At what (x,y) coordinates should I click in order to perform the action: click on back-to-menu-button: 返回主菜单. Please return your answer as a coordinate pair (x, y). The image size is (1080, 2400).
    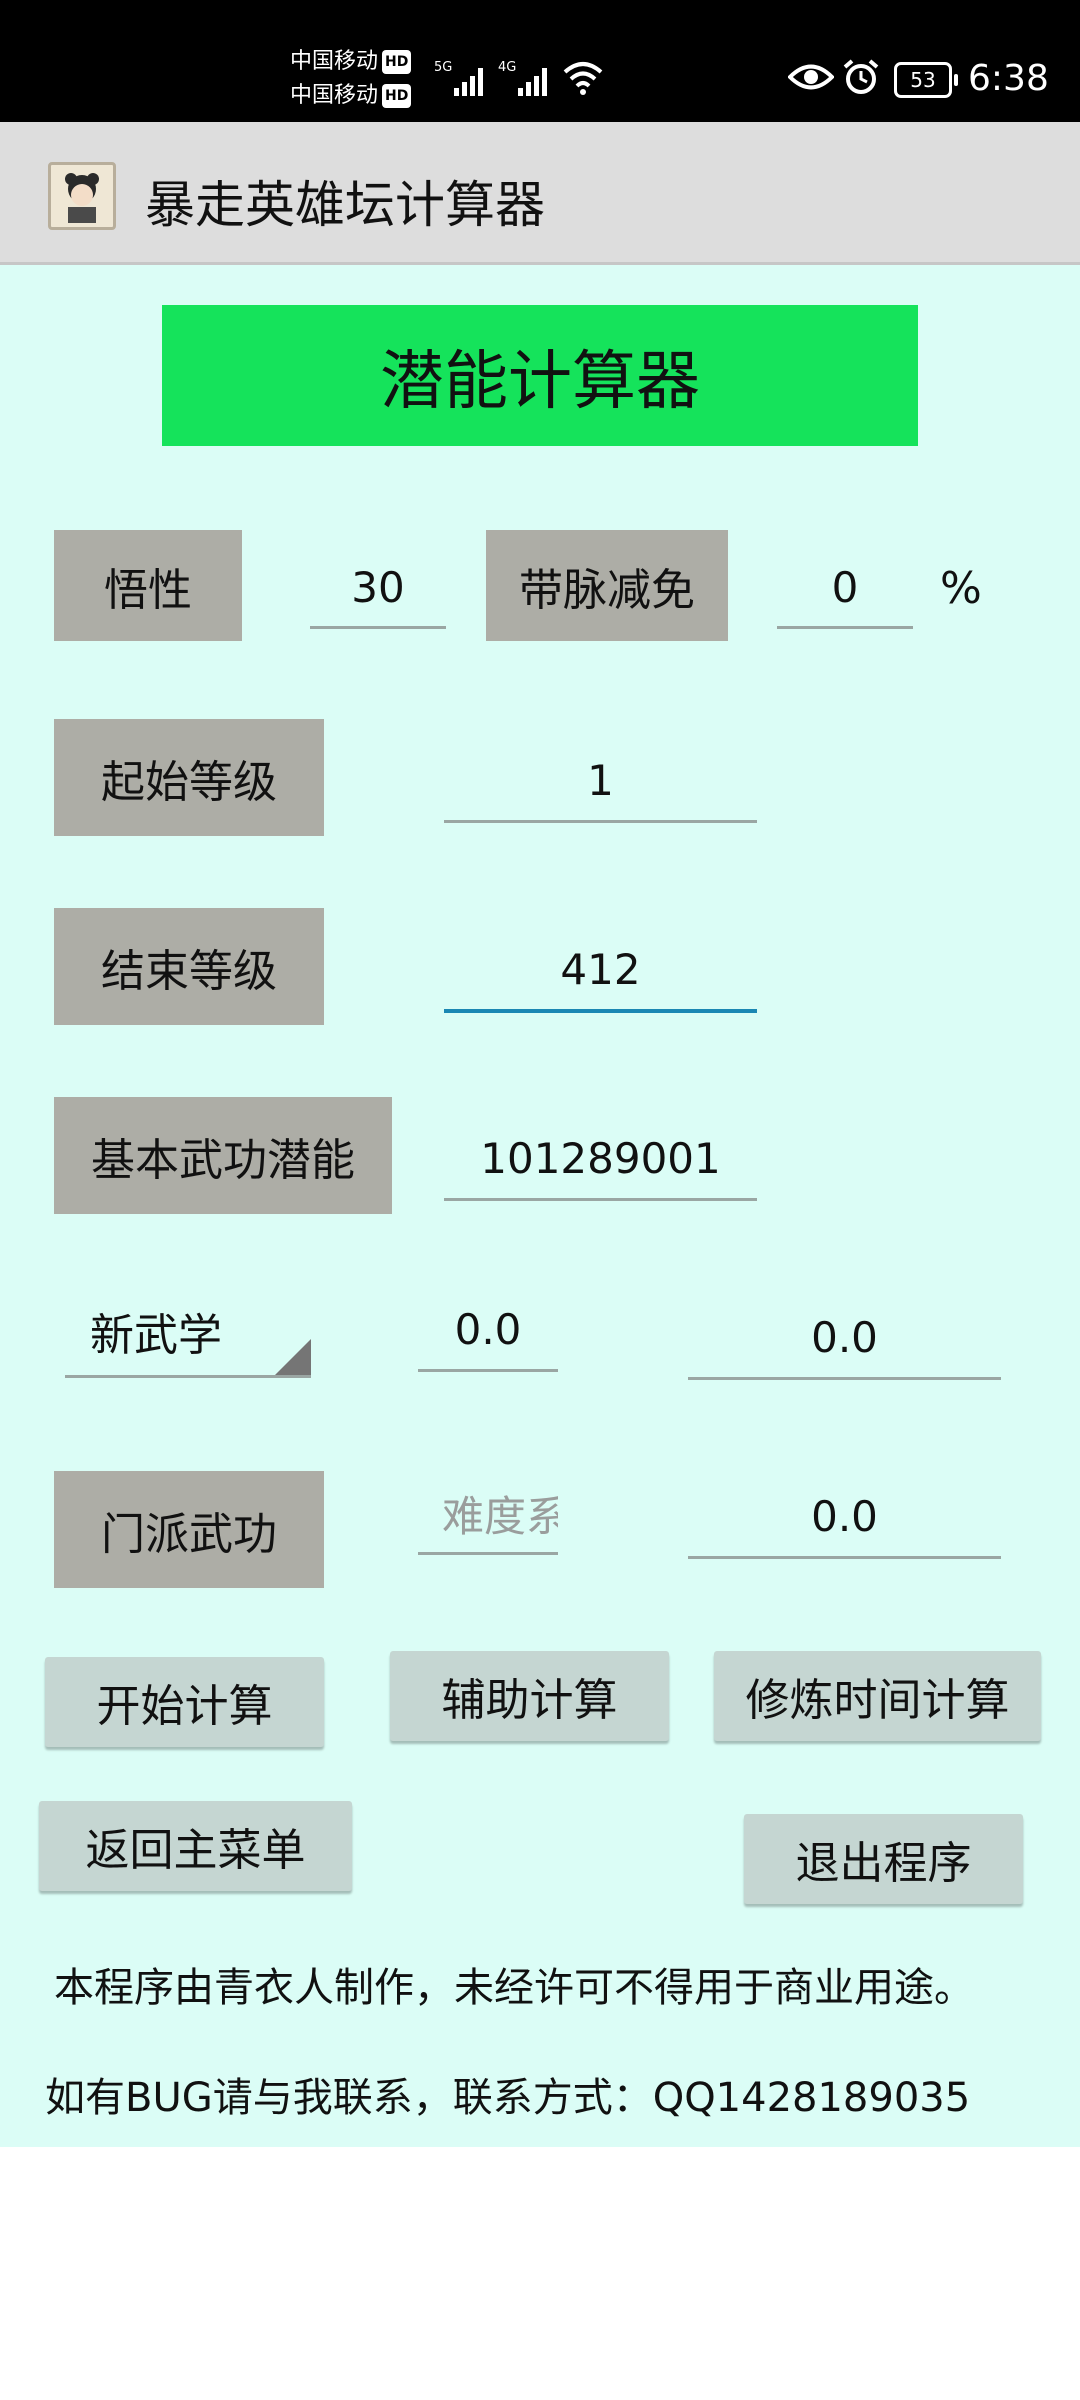
    Looking at the image, I should click on (195, 1846).